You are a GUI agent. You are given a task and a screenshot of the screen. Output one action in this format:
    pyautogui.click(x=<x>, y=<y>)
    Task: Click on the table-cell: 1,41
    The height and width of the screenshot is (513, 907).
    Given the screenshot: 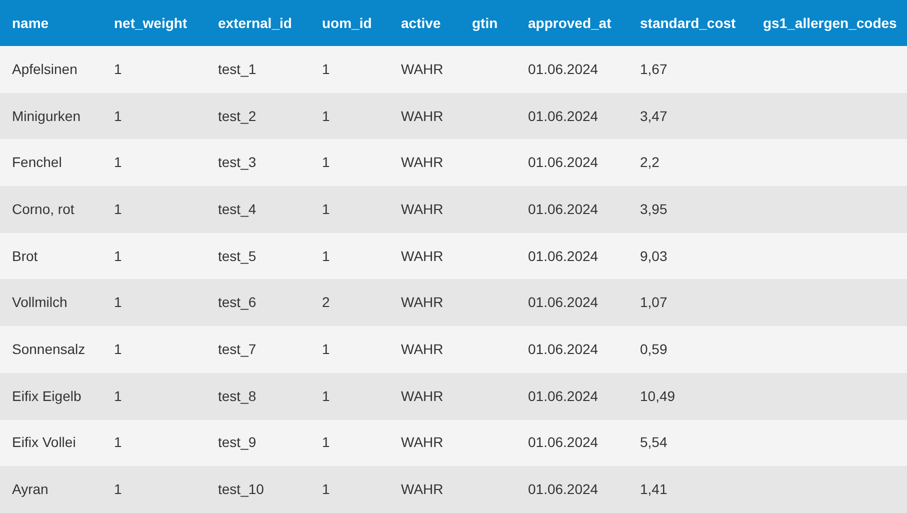 What is the action you would take?
    pyautogui.click(x=654, y=489)
    